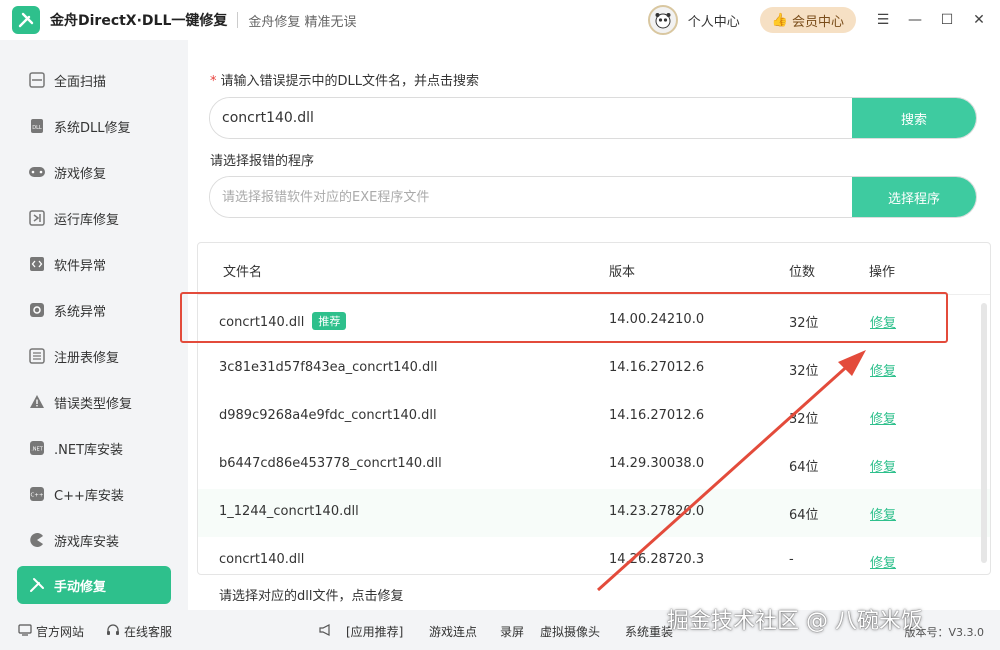  What do you see at coordinates (302, 22) in the screenshot?
I see `app-slogan: 金舟修复 精准无误` at bounding box center [302, 22].